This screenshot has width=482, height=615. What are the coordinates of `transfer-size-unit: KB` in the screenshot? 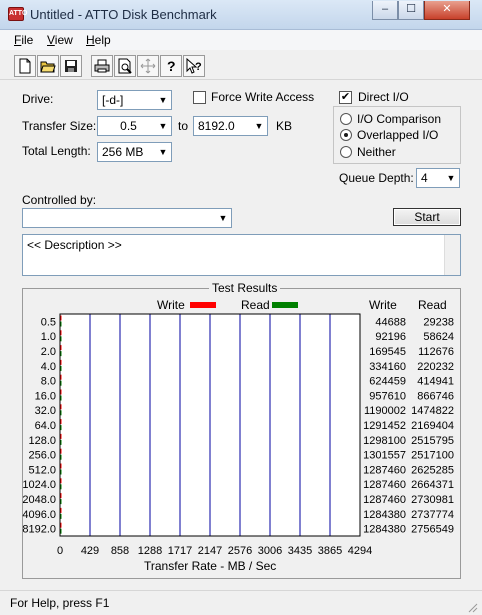 It's located at (284, 126).